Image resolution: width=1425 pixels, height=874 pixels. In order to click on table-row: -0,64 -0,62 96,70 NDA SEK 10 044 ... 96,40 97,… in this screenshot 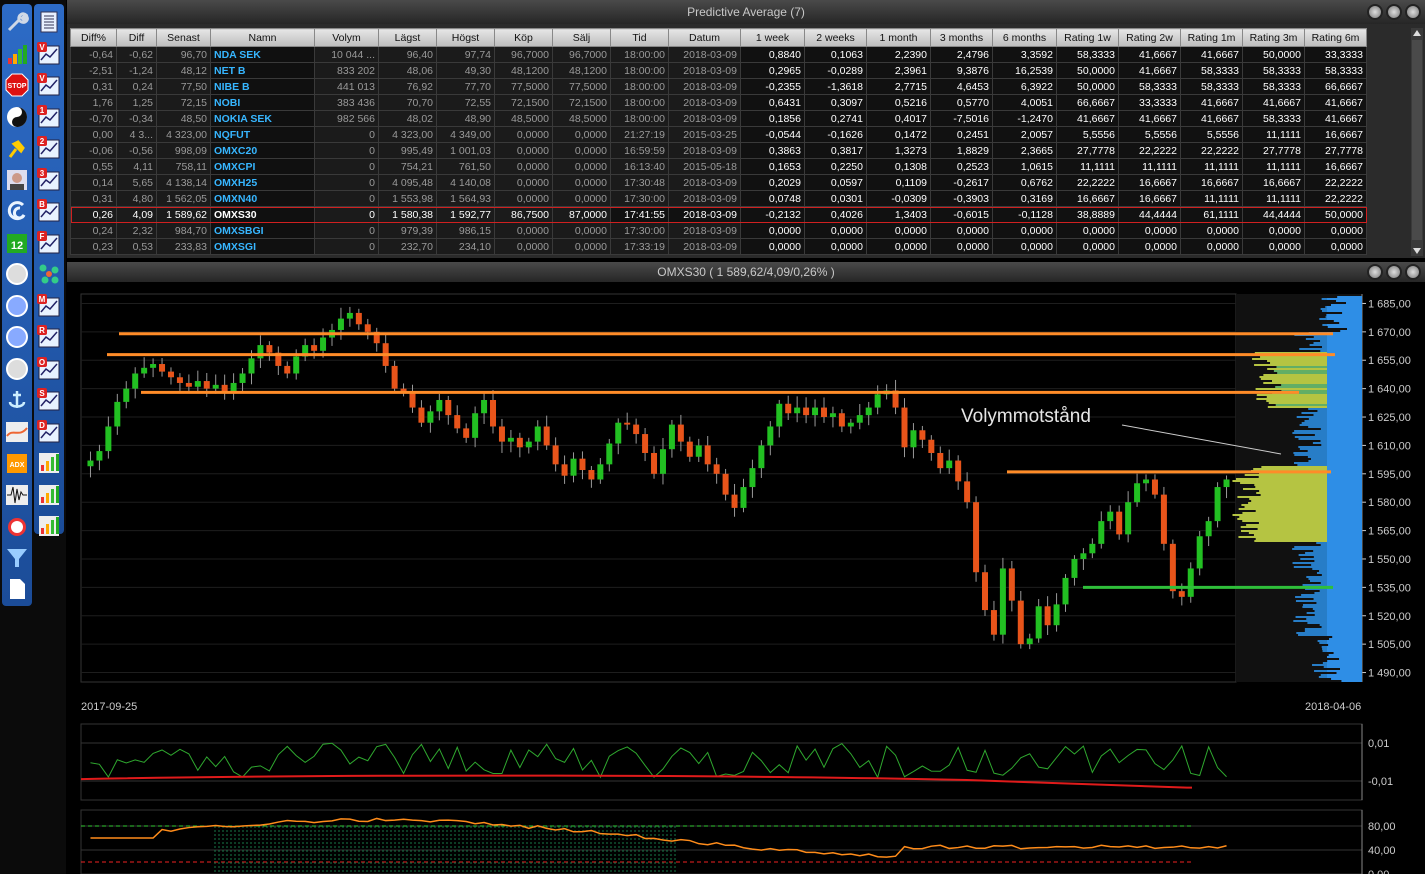, I will do `click(719, 55)`.